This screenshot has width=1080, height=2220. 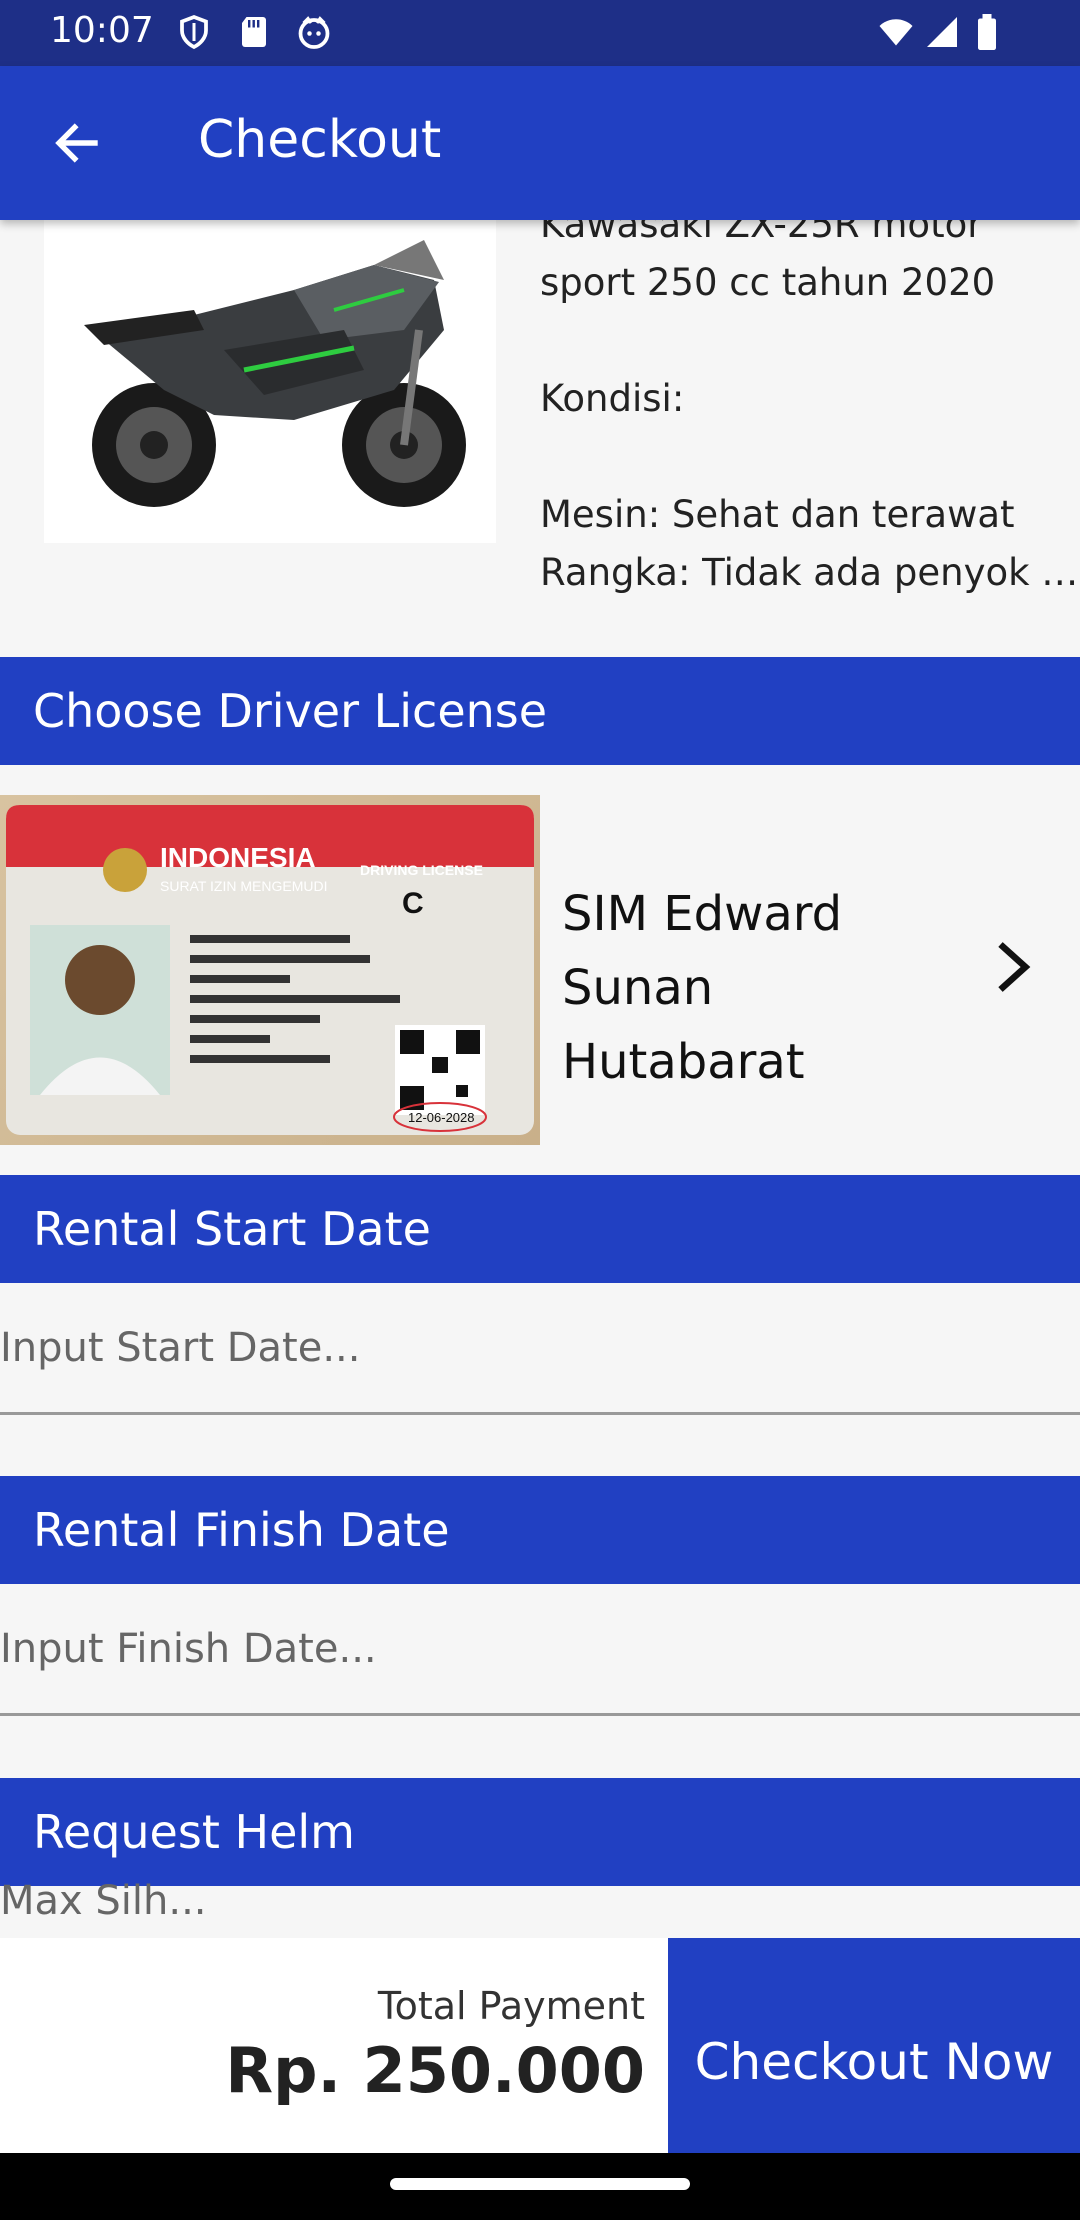 I want to click on license-country: INDONESIA, so click(x=238, y=857).